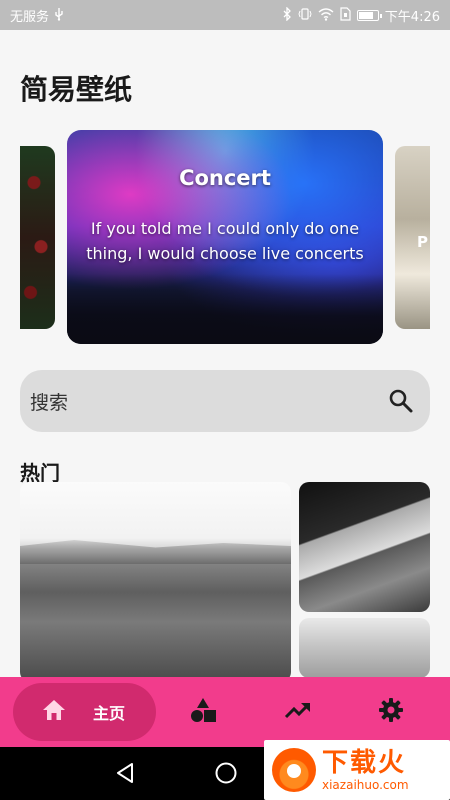 The image size is (450, 800). Describe the element at coordinates (225, 15) in the screenshot. I see `status-bar: 无服务 下午4:26` at that location.